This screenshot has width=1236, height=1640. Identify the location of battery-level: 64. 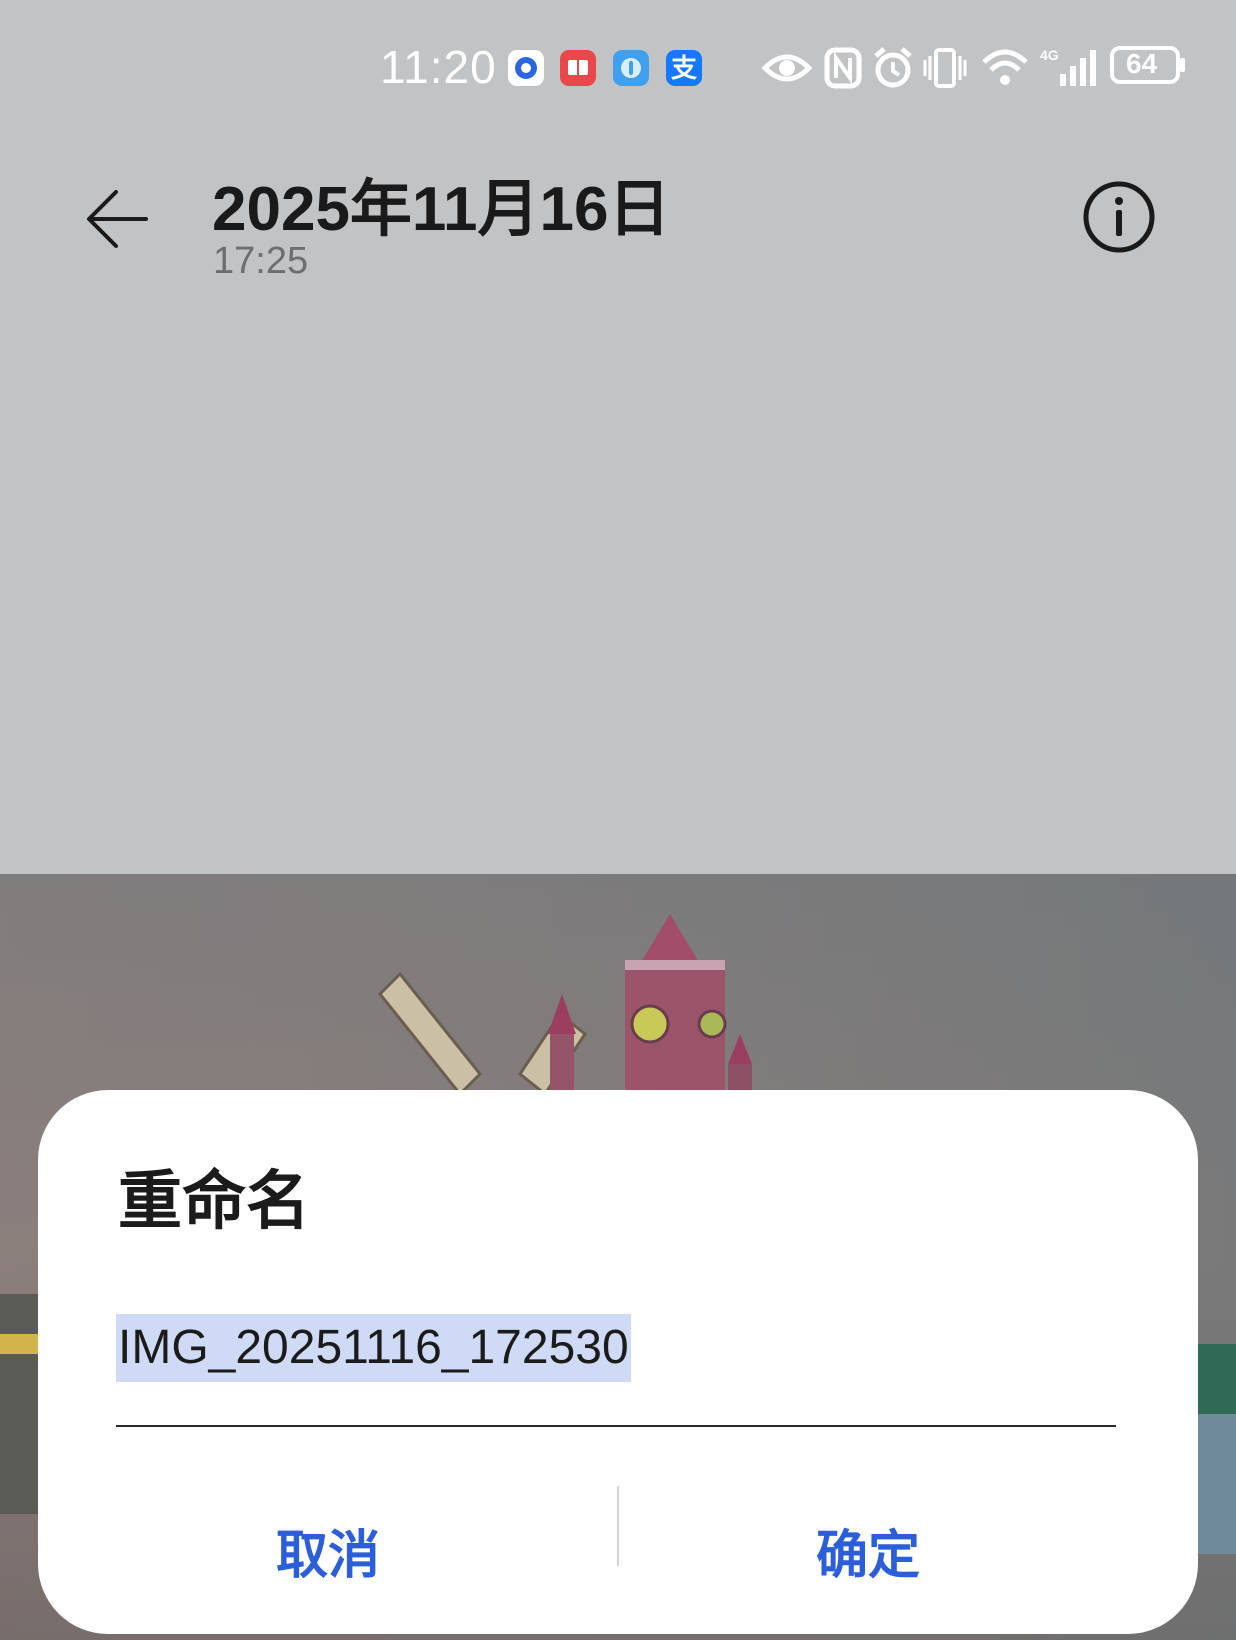
(1142, 63).